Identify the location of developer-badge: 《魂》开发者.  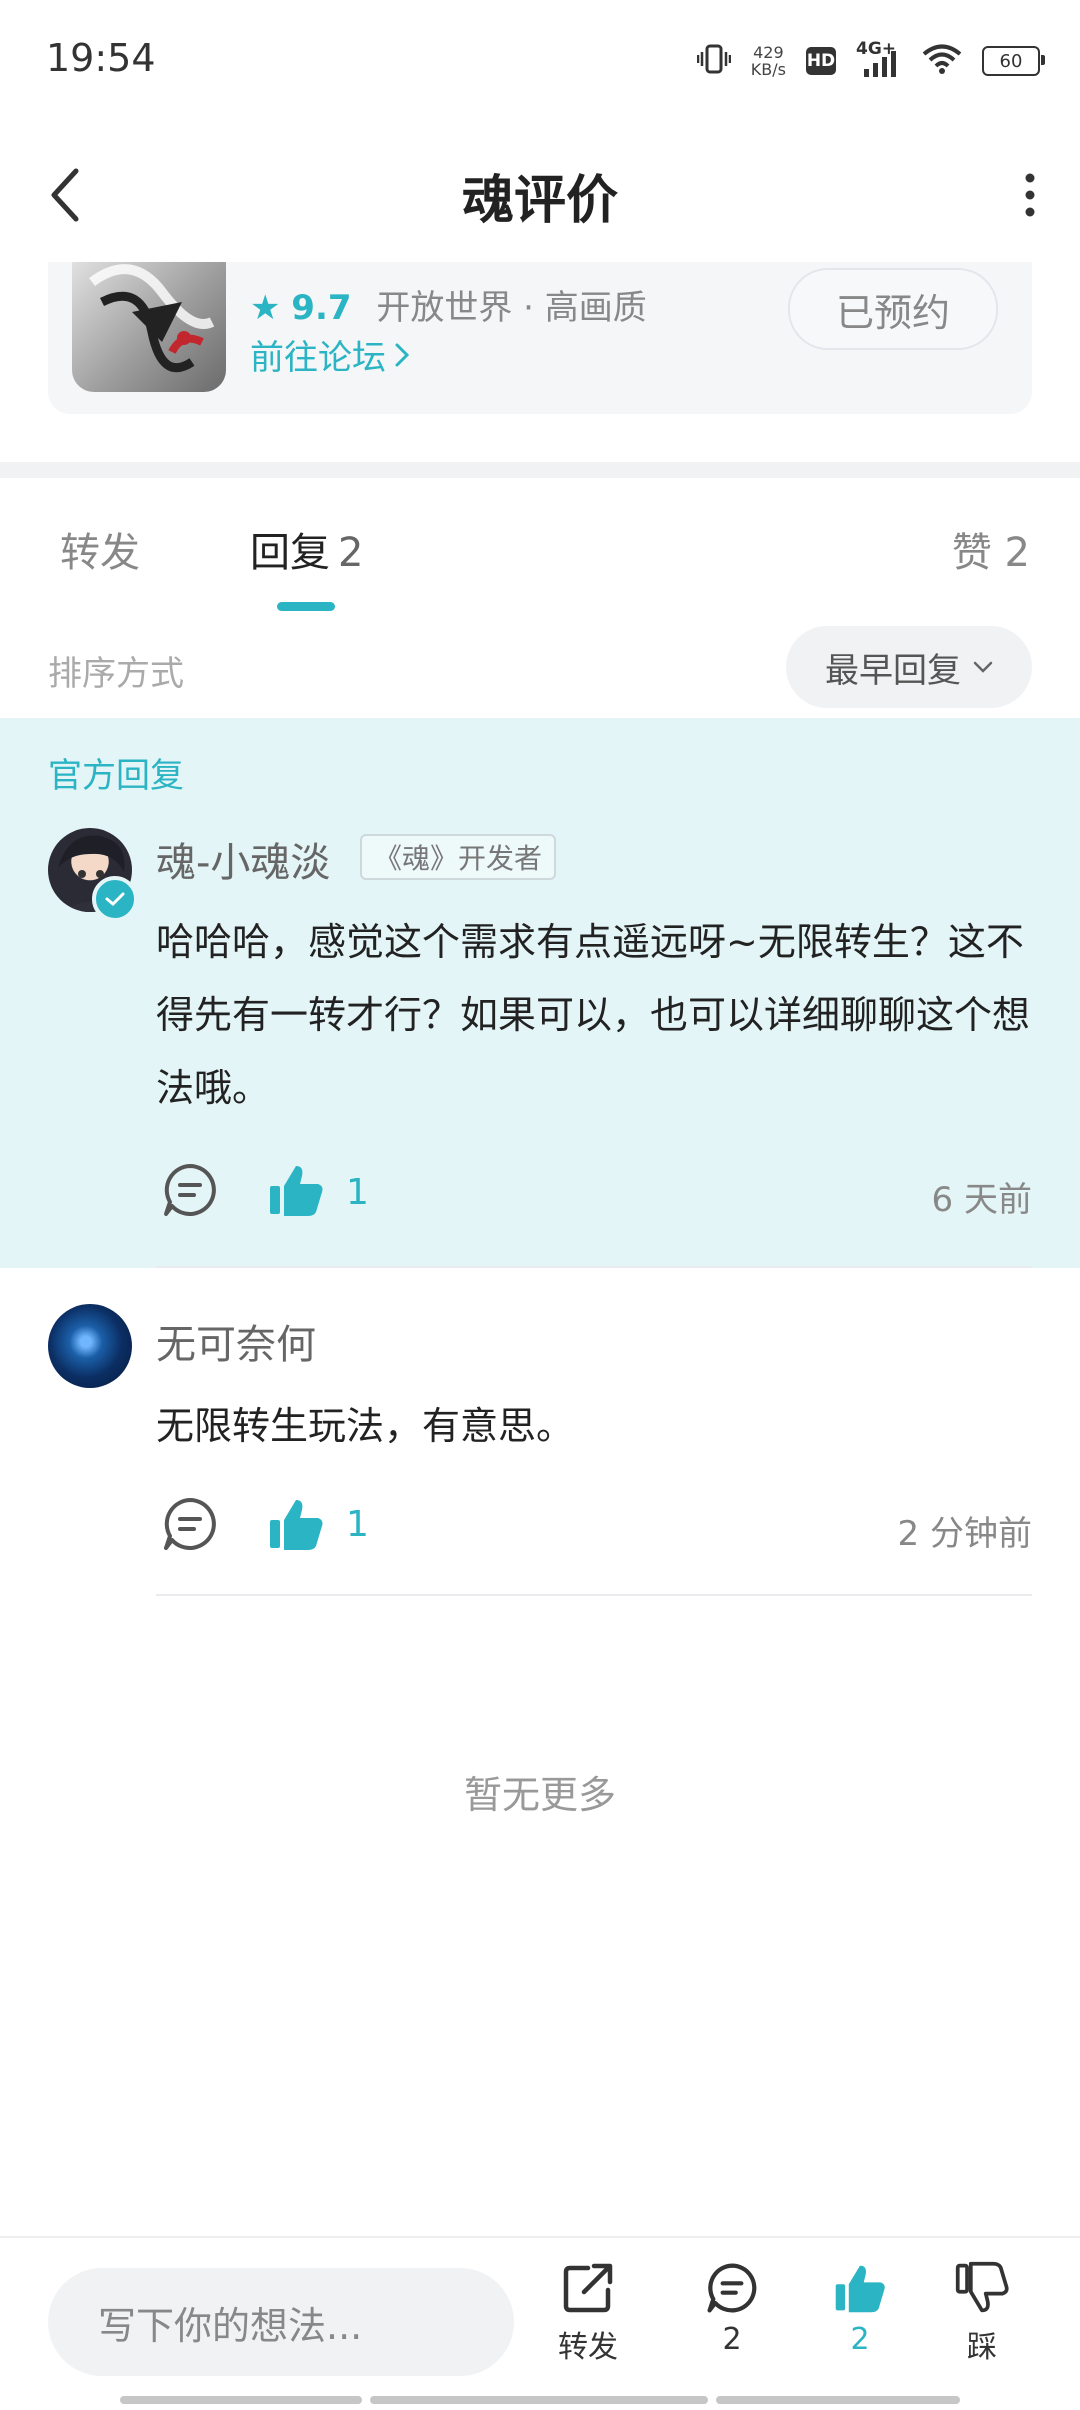
(458, 857).